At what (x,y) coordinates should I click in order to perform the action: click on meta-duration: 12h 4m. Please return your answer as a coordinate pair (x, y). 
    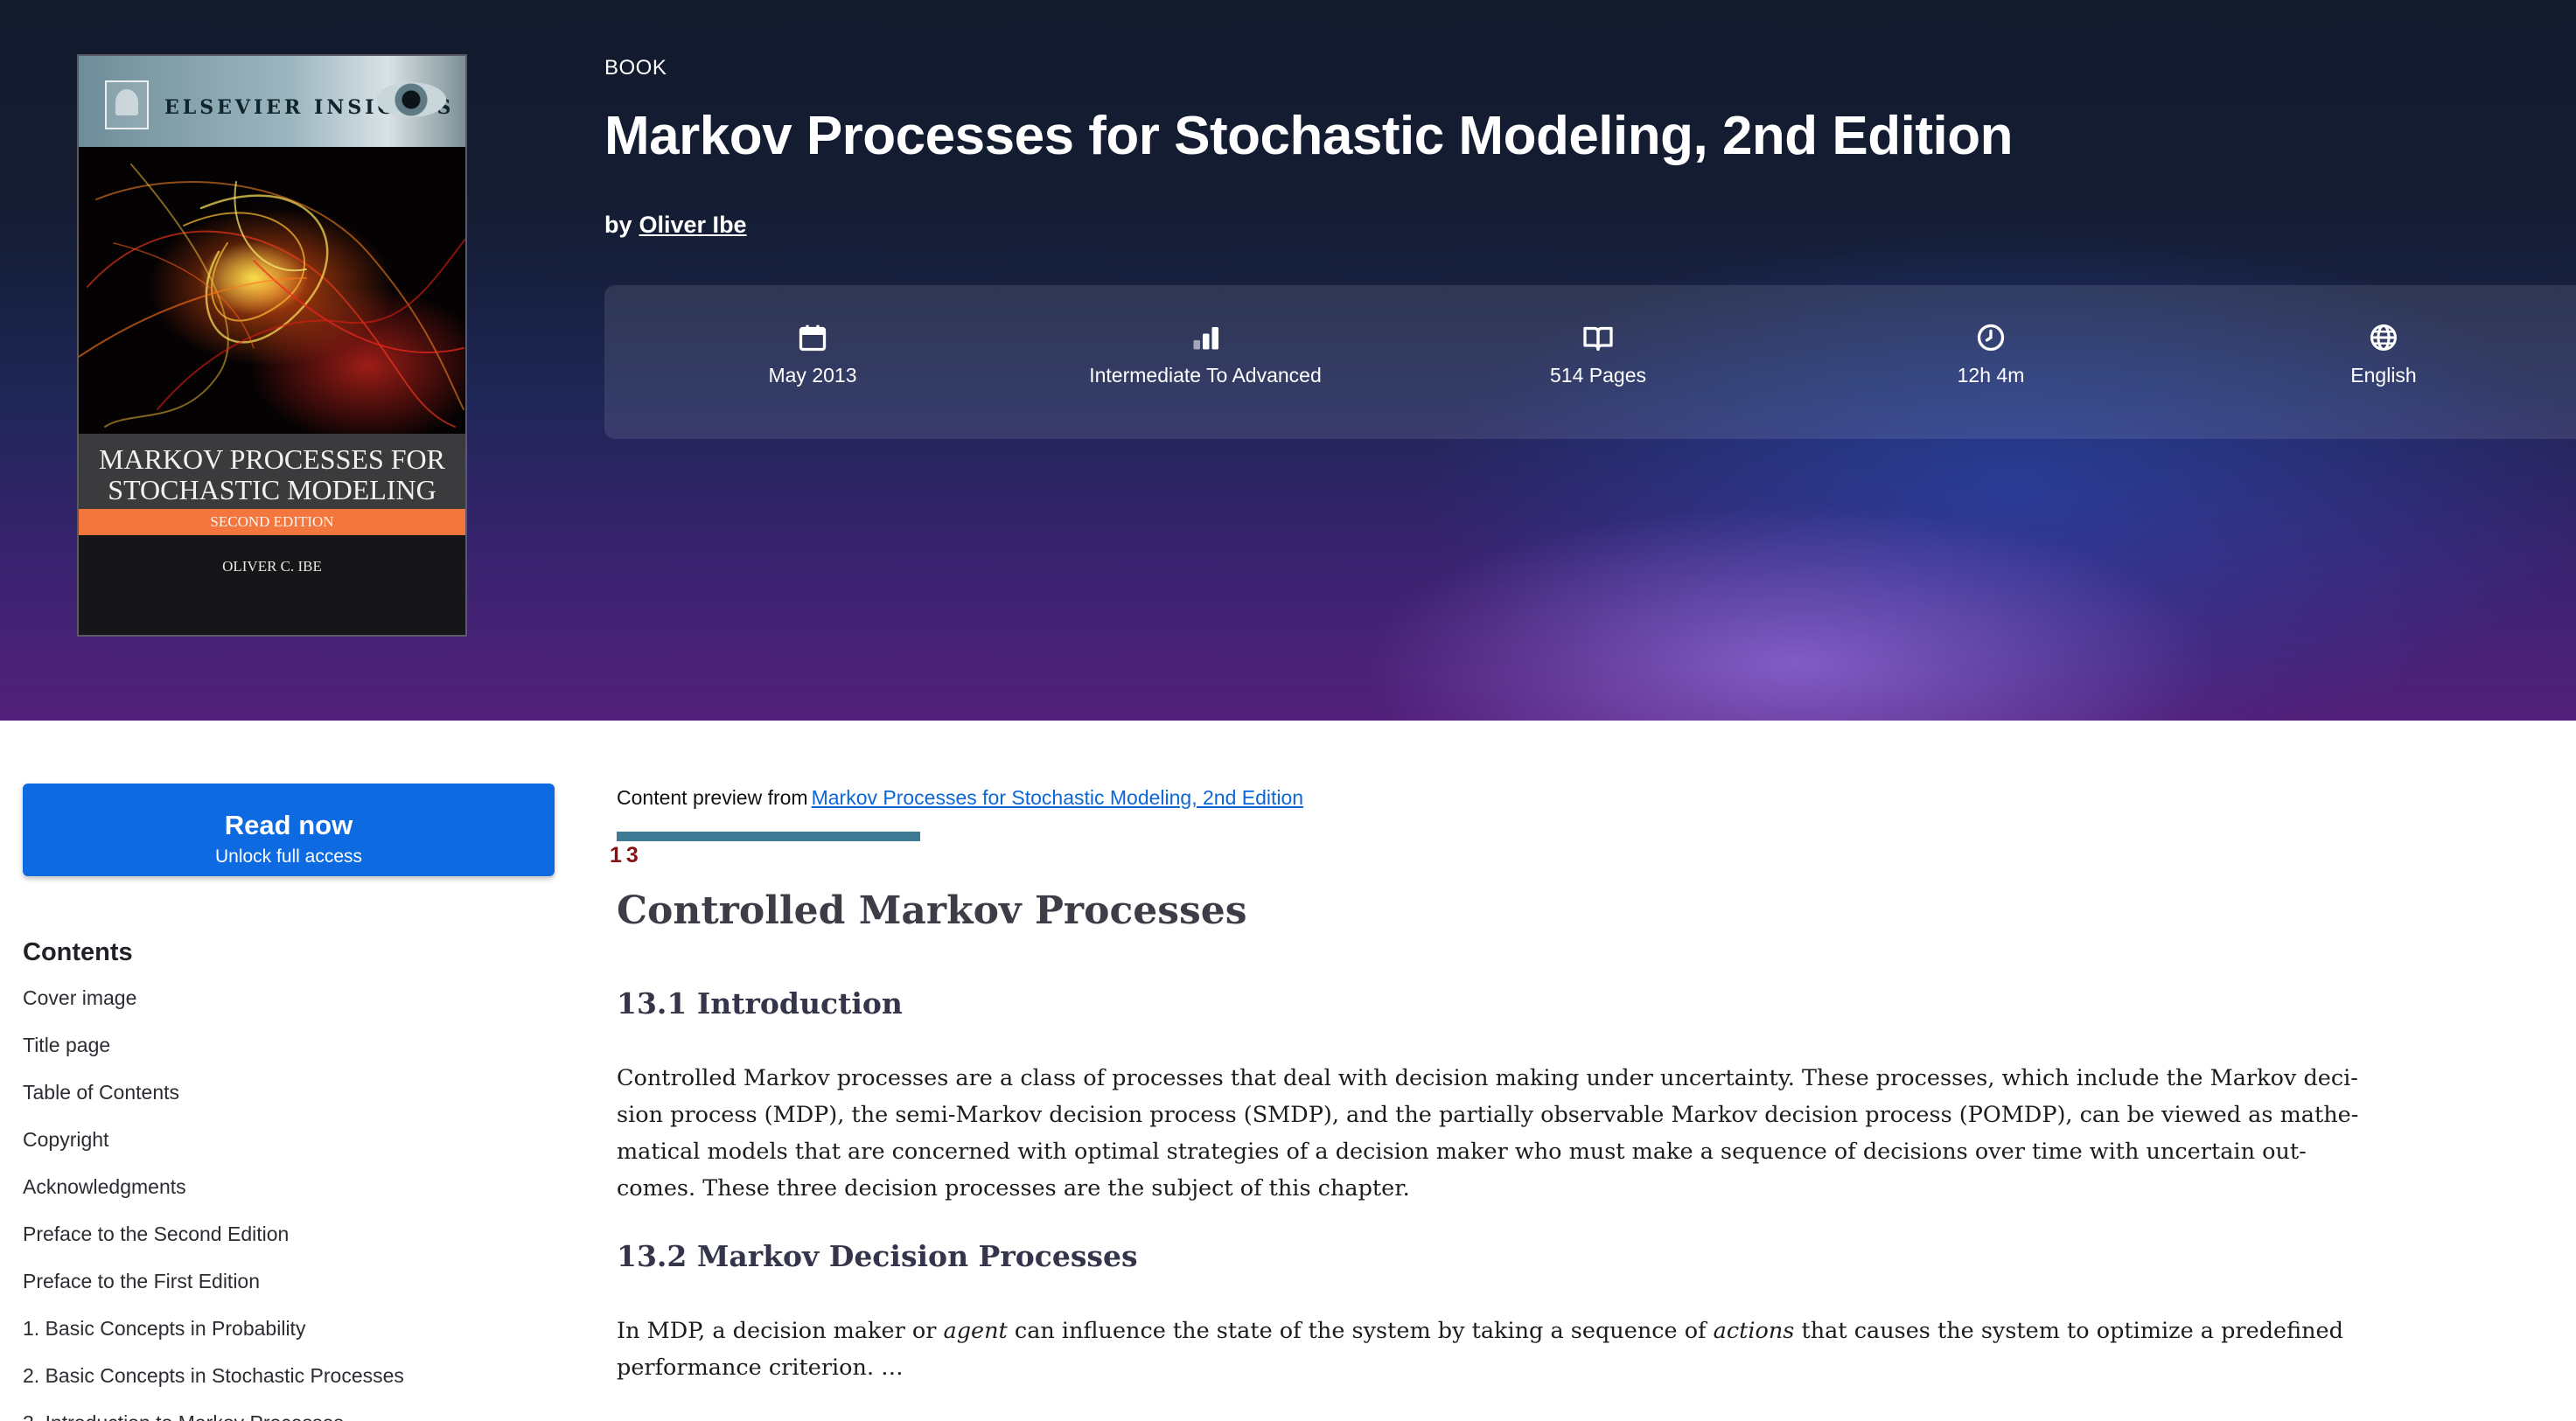
    Looking at the image, I should click on (1991, 354).